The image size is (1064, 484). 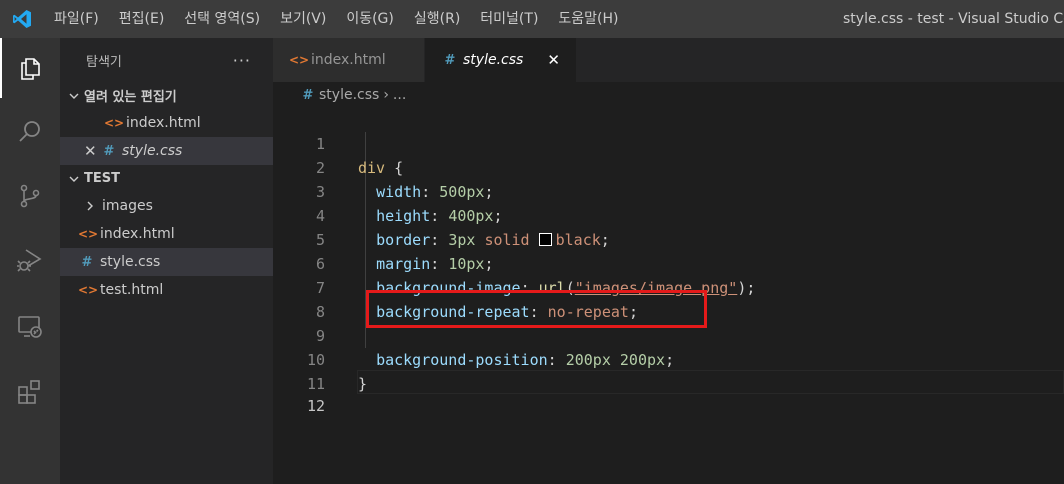 I want to click on window-title: style.css - test - Visual Studio Code, so click(x=953, y=19).